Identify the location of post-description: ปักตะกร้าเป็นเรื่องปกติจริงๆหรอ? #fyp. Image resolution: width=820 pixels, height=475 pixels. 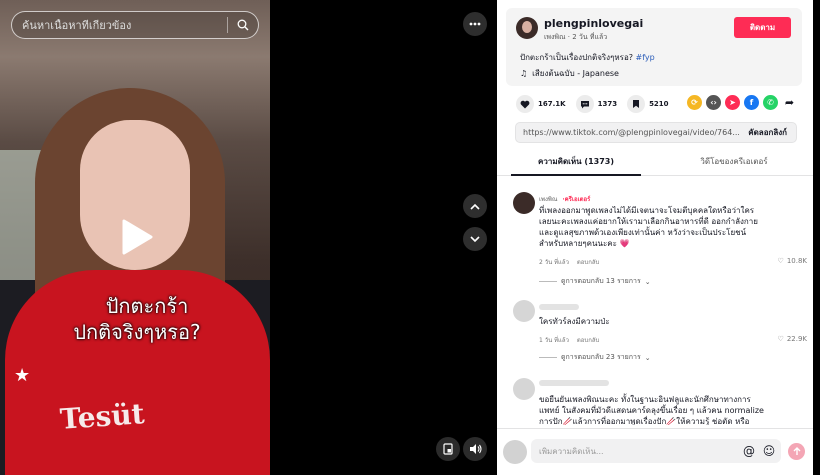
(587, 57).